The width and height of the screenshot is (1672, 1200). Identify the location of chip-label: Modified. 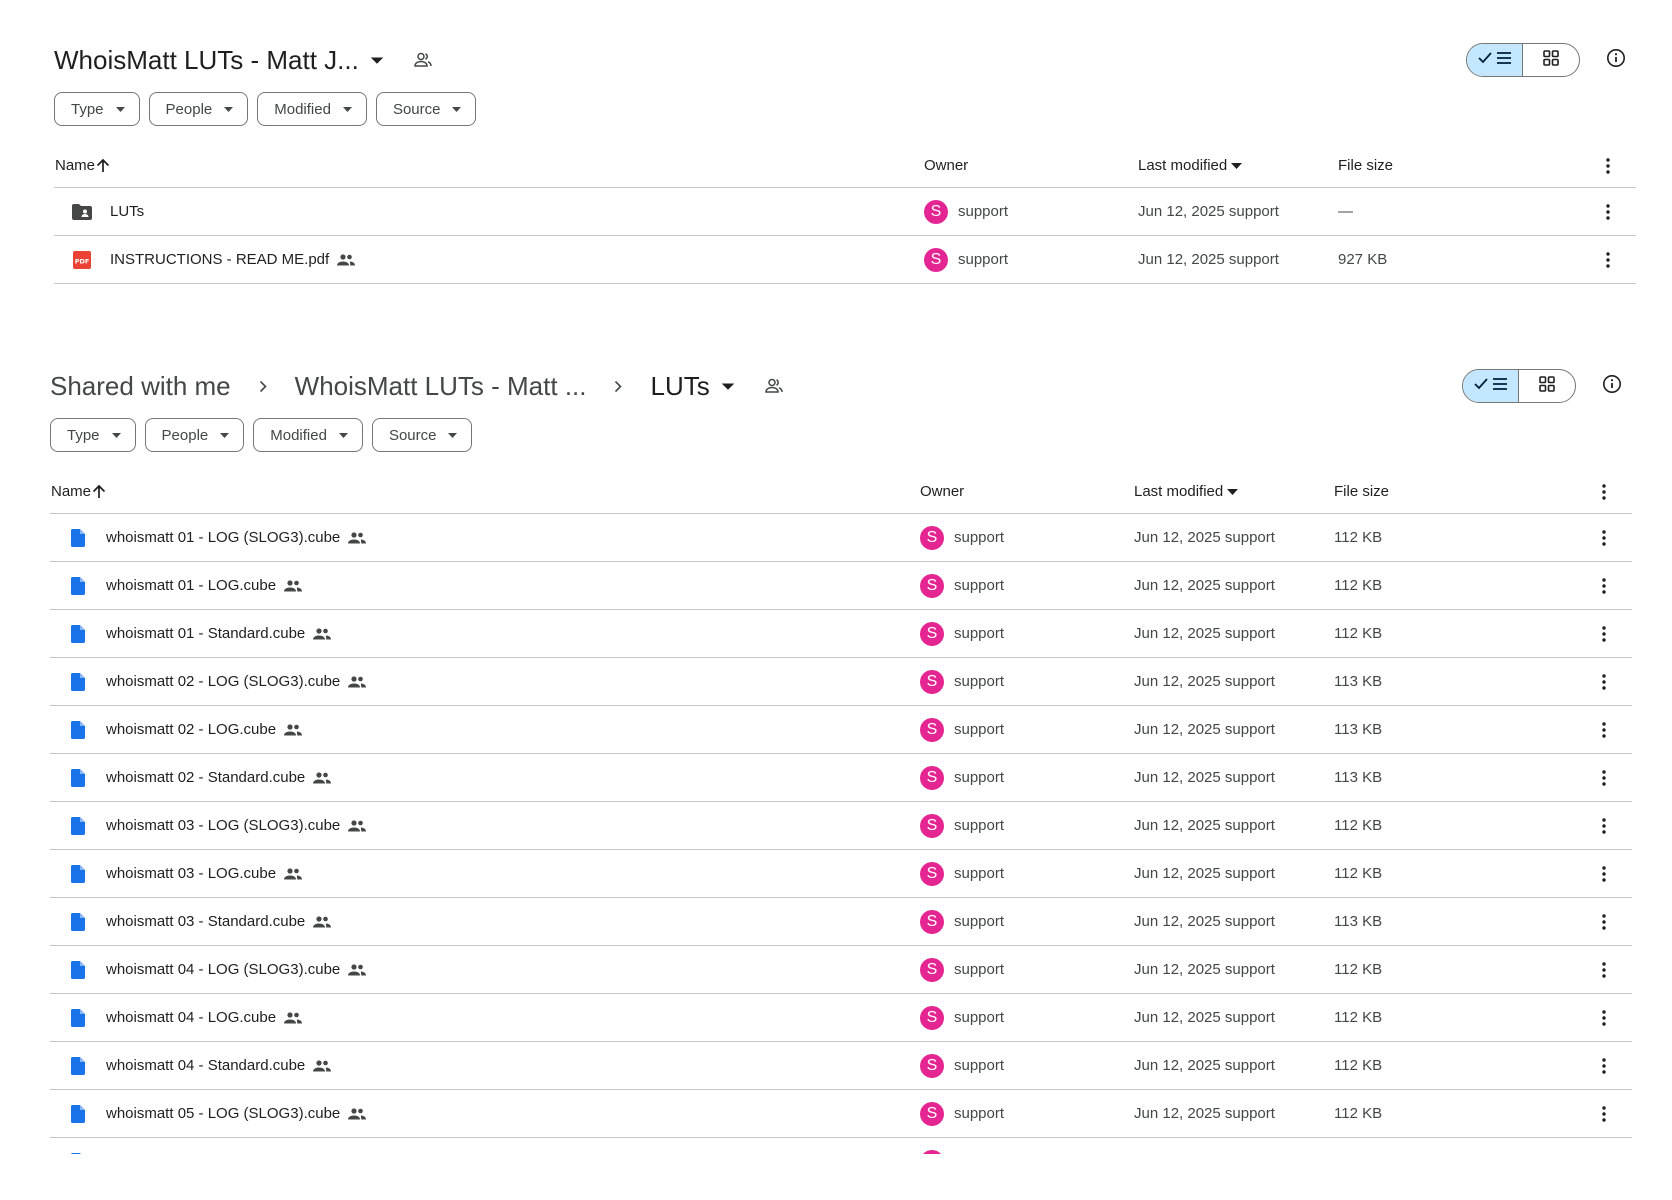
(298, 435).